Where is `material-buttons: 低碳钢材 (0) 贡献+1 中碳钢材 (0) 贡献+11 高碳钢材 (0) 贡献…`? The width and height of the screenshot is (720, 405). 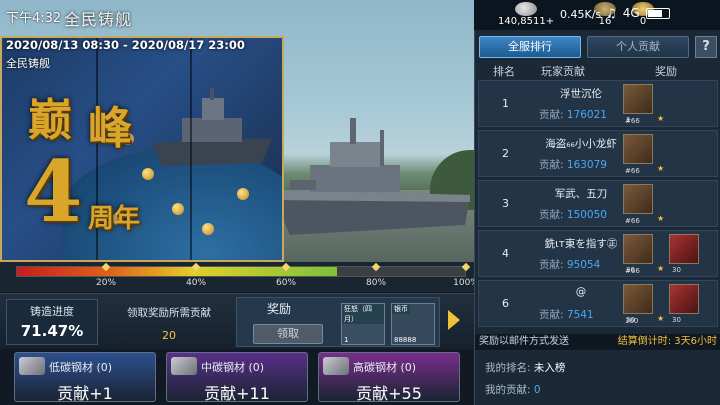
material-buttons: 低碳钢材 (0) 贡献+1 中碳钢材 (0) 贡献+11 高碳钢材 (0) 贡献… is located at coordinates (237, 377).